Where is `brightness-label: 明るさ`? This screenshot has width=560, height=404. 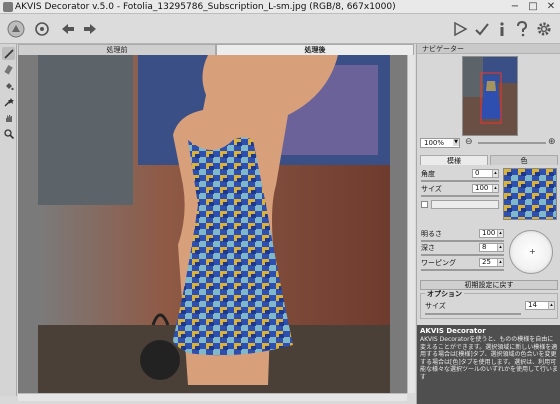 brightness-label: 明るさ is located at coordinates (431, 234).